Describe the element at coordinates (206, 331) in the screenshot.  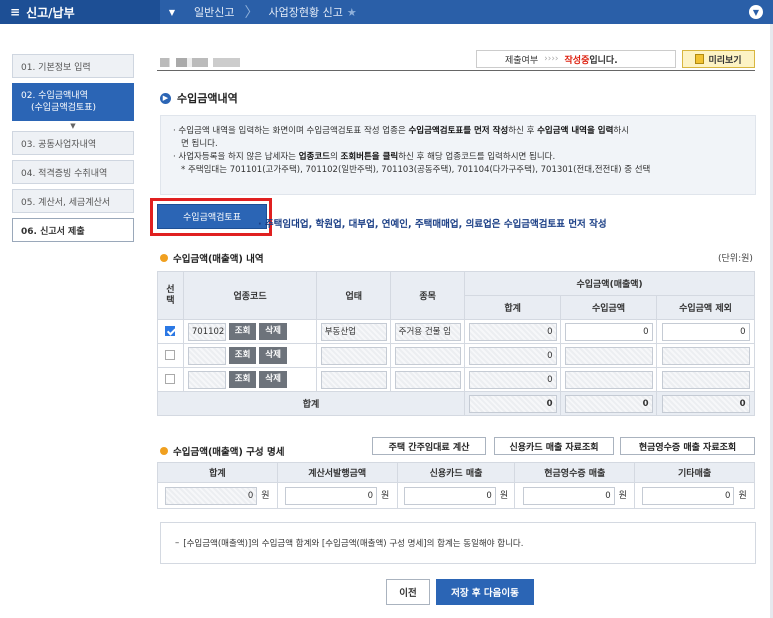
I see `industry-code-input: 701102` at that location.